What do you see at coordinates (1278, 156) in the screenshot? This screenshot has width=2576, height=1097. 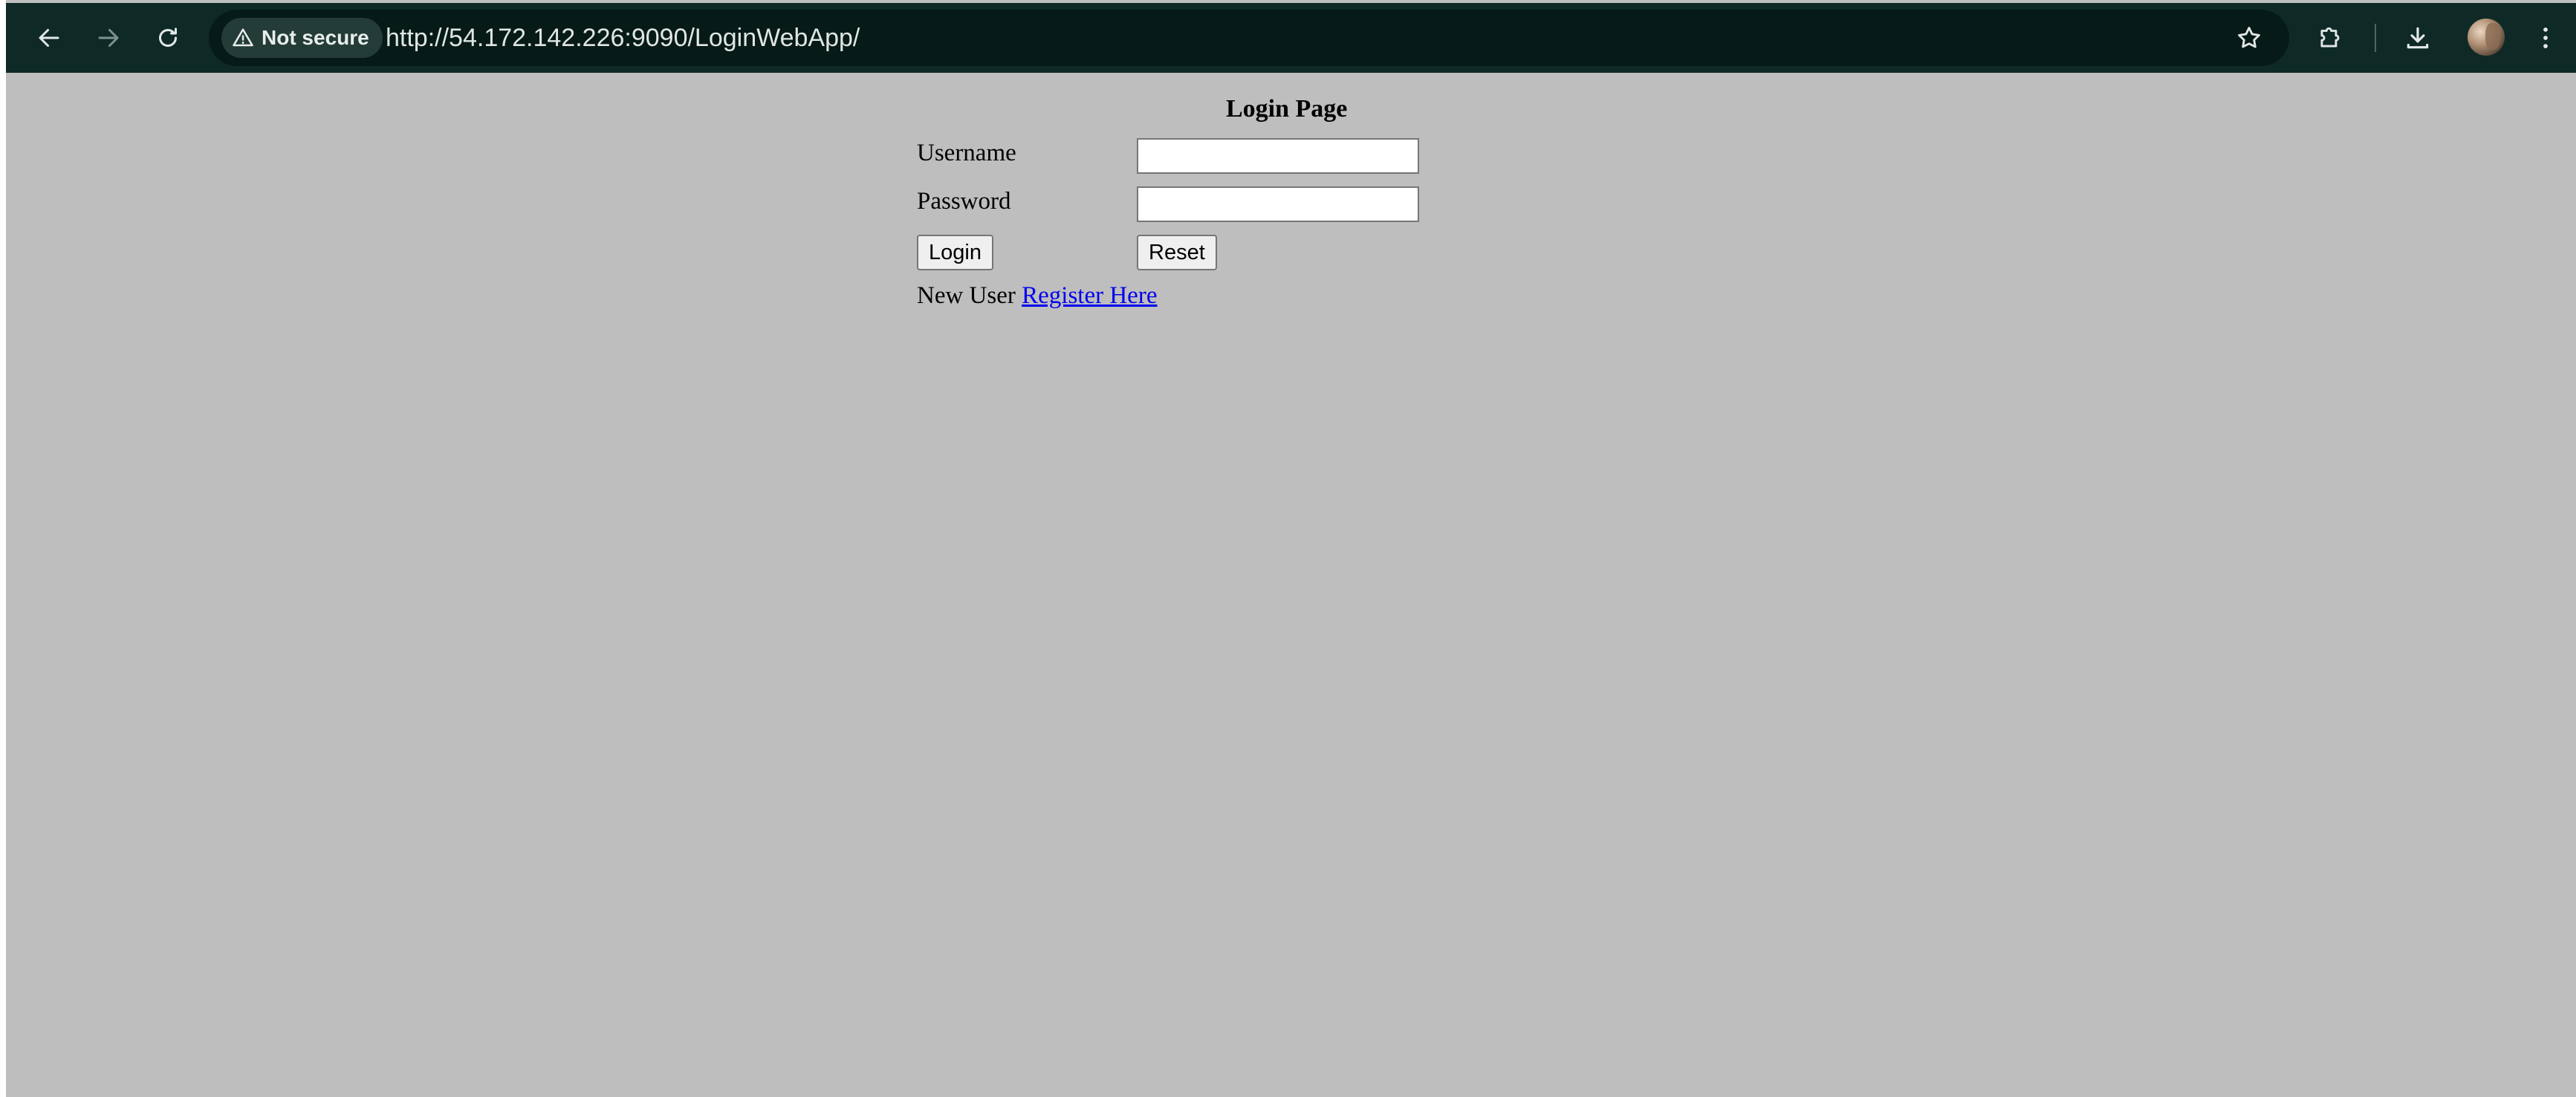 I see `username-field` at bounding box center [1278, 156].